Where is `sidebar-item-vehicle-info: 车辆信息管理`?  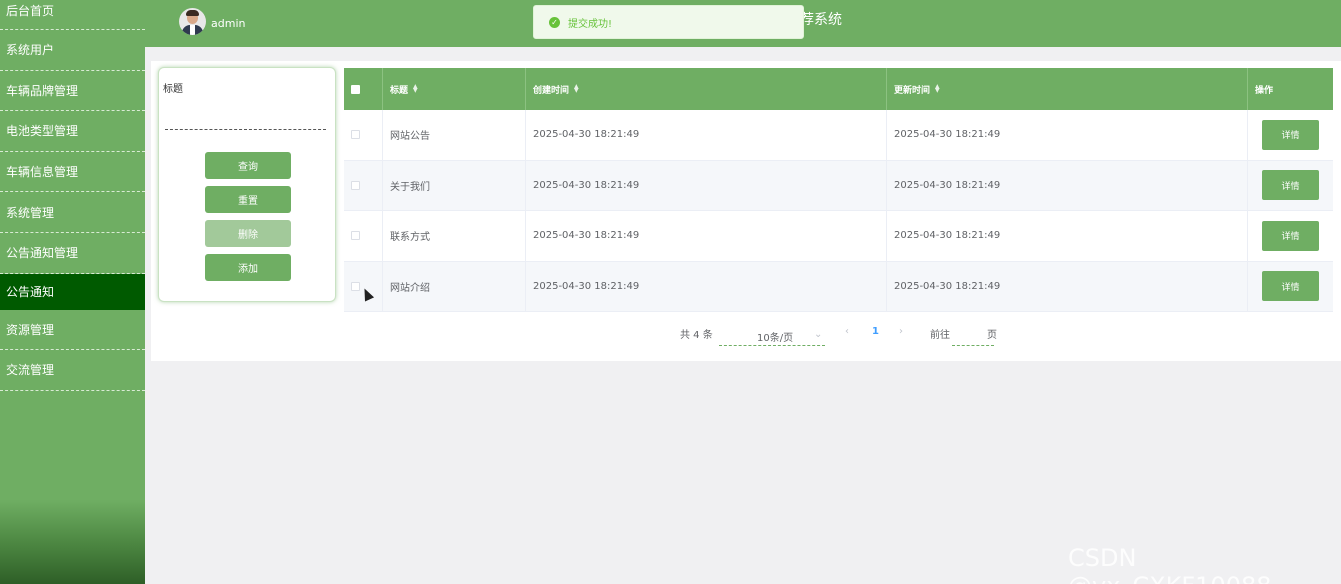
sidebar-item-vehicle-info: 车辆信息管理 is located at coordinates (72, 172).